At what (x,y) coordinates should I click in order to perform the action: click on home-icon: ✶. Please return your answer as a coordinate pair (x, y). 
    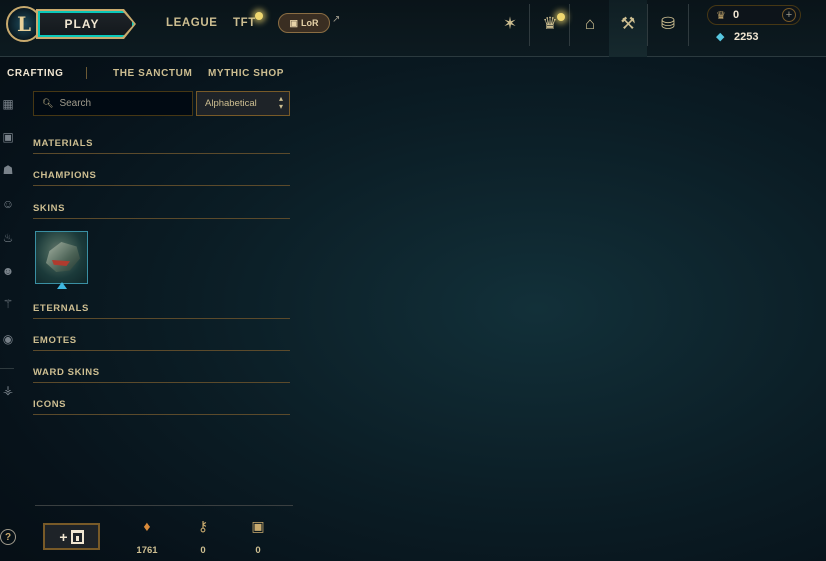
    Looking at the image, I should click on (510, 24).